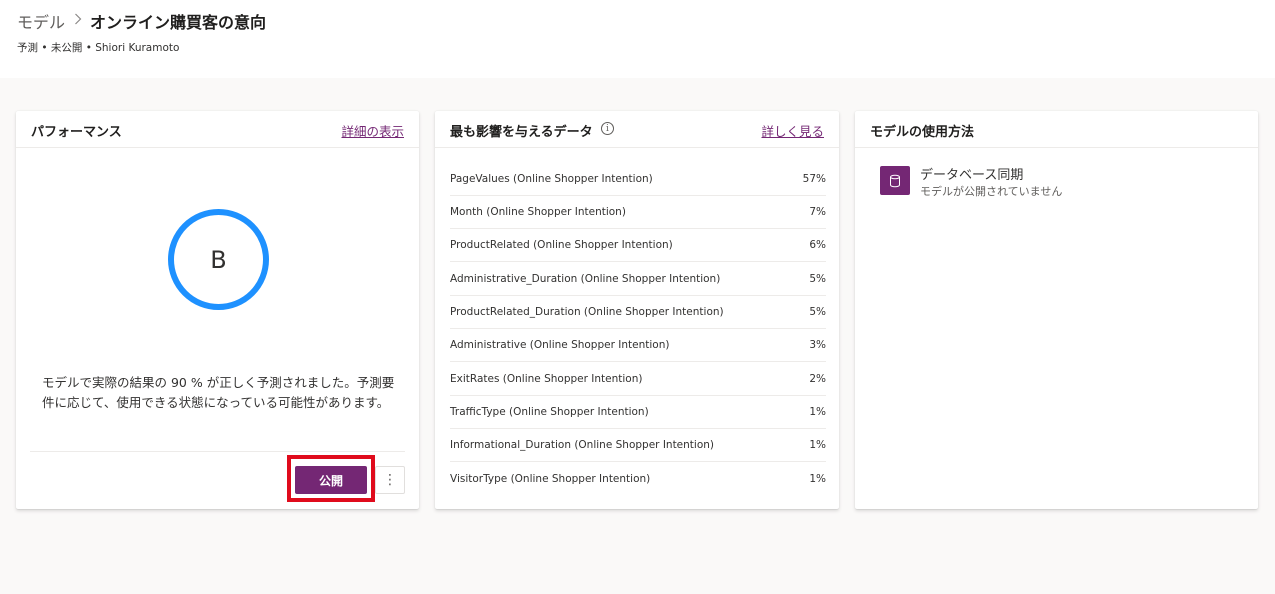 The image size is (1275, 594). Describe the element at coordinates (607, 128) in the screenshot. I see `info-icon: i` at that location.